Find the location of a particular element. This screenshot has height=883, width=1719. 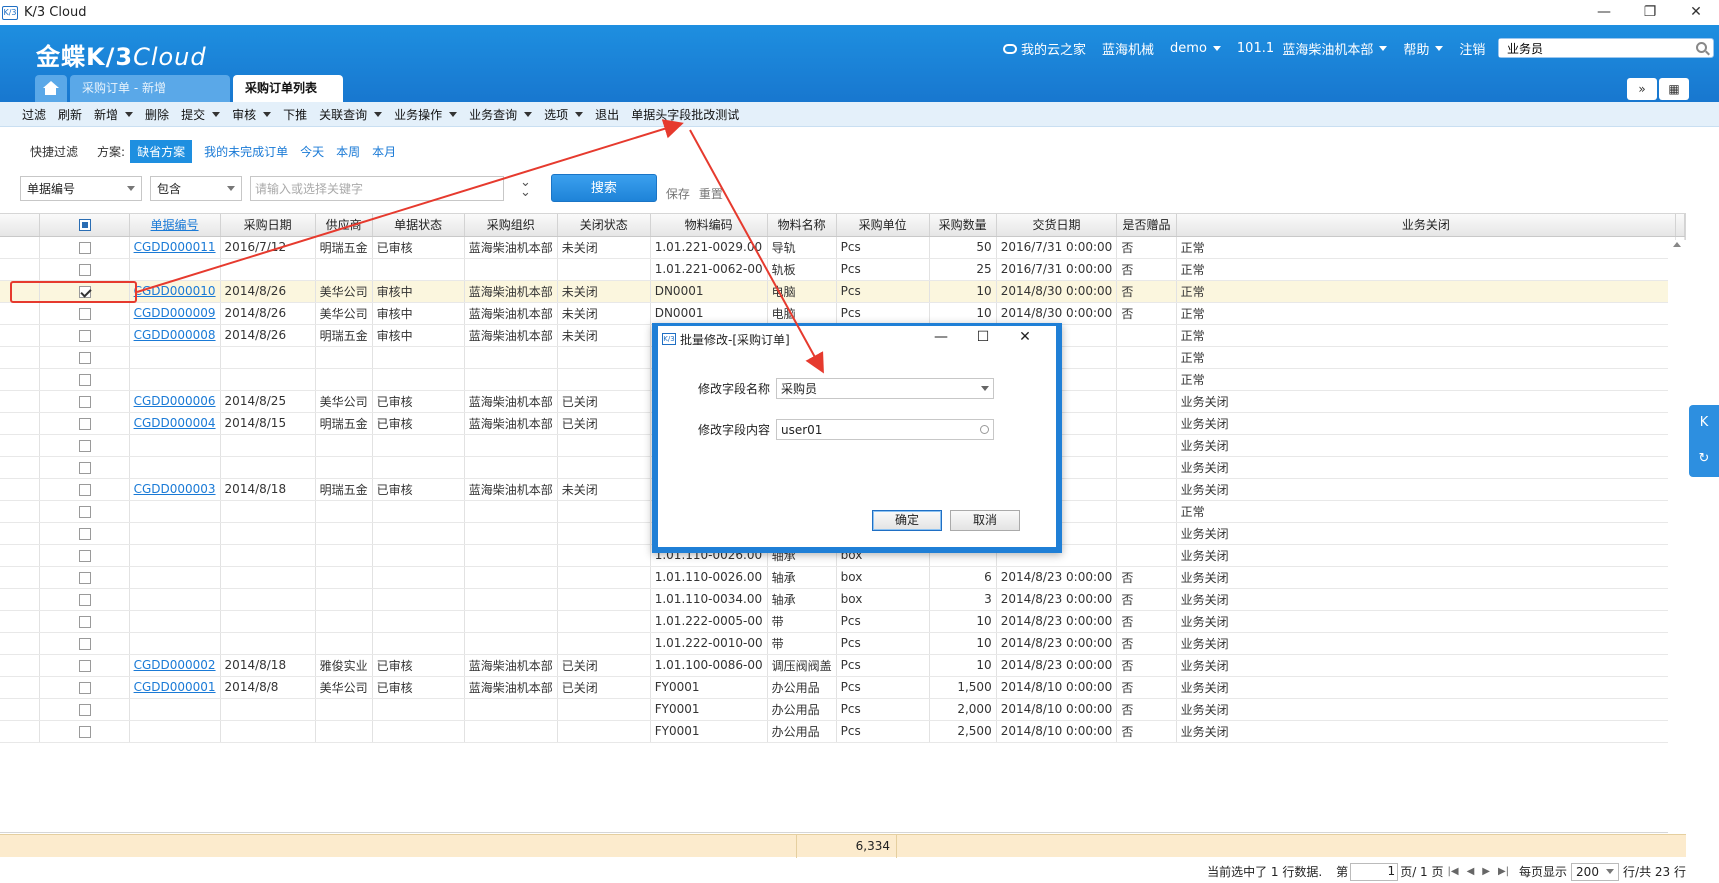

column-header: 单据编号 is located at coordinates (175, 225).